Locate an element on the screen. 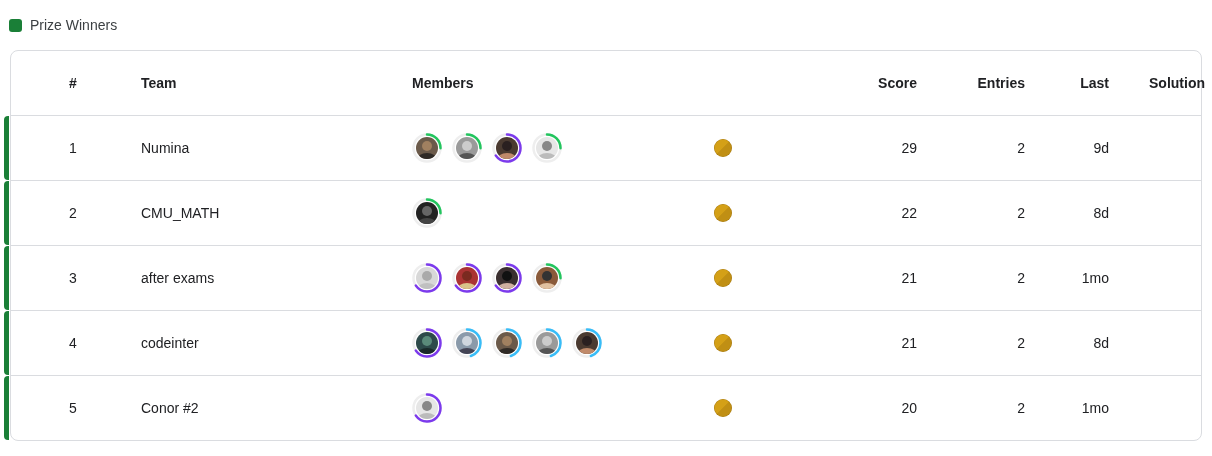 The image size is (1212, 456). column-header: Members is located at coordinates (443, 83).